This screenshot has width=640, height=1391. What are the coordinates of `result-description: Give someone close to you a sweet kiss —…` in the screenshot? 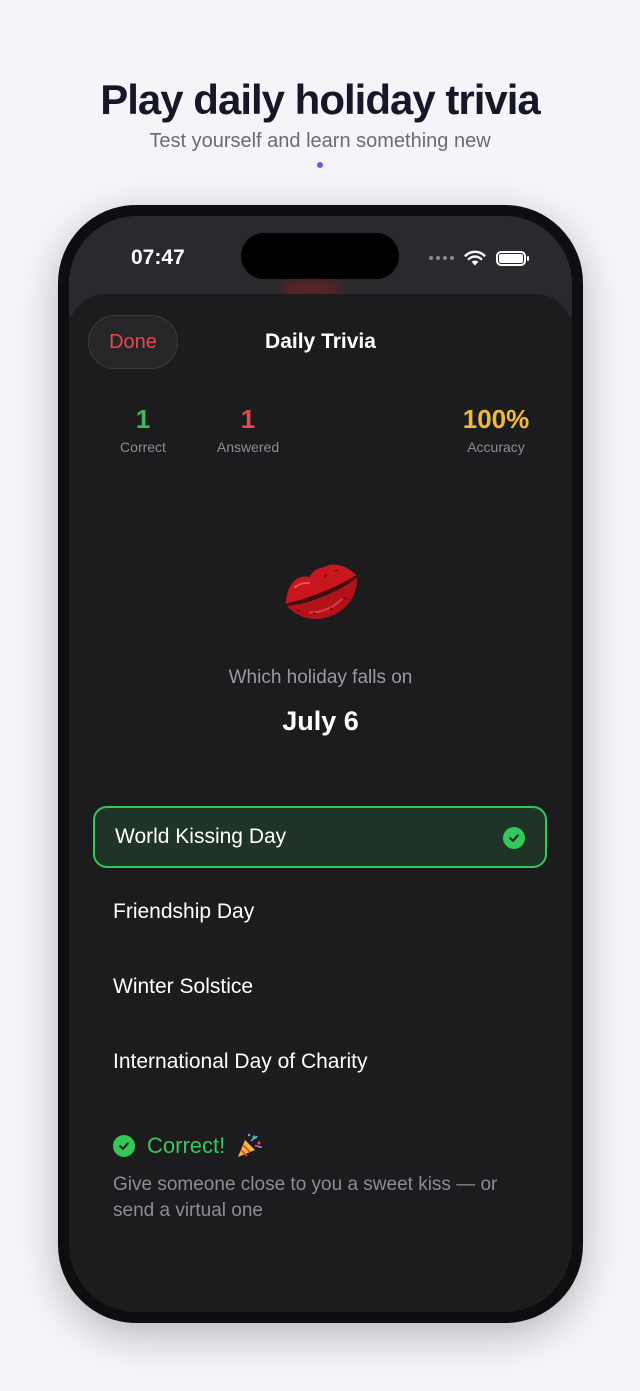 It's located at (305, 1197).